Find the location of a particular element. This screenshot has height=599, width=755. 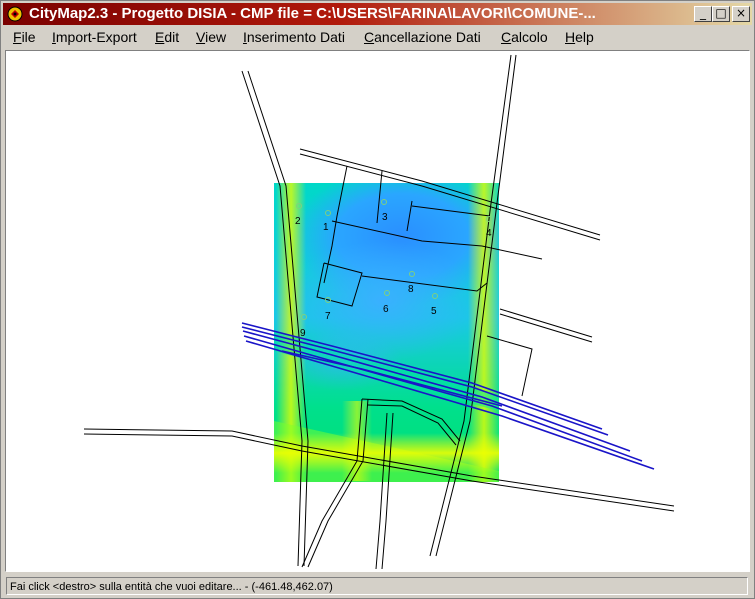

maximize-icon: □ is located at coordinates (721, 13).